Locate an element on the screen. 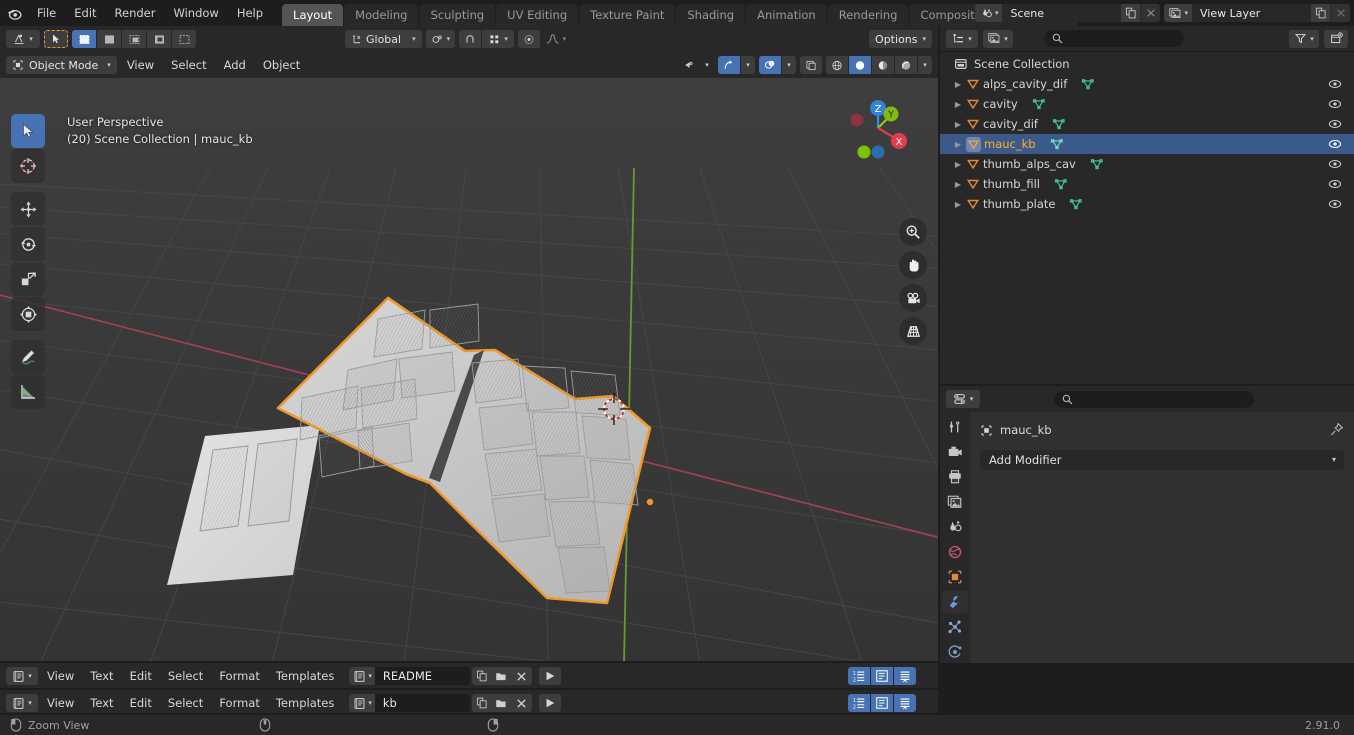  outliner-display-mode-icon: ▾ is located at coordinates (962, 38).